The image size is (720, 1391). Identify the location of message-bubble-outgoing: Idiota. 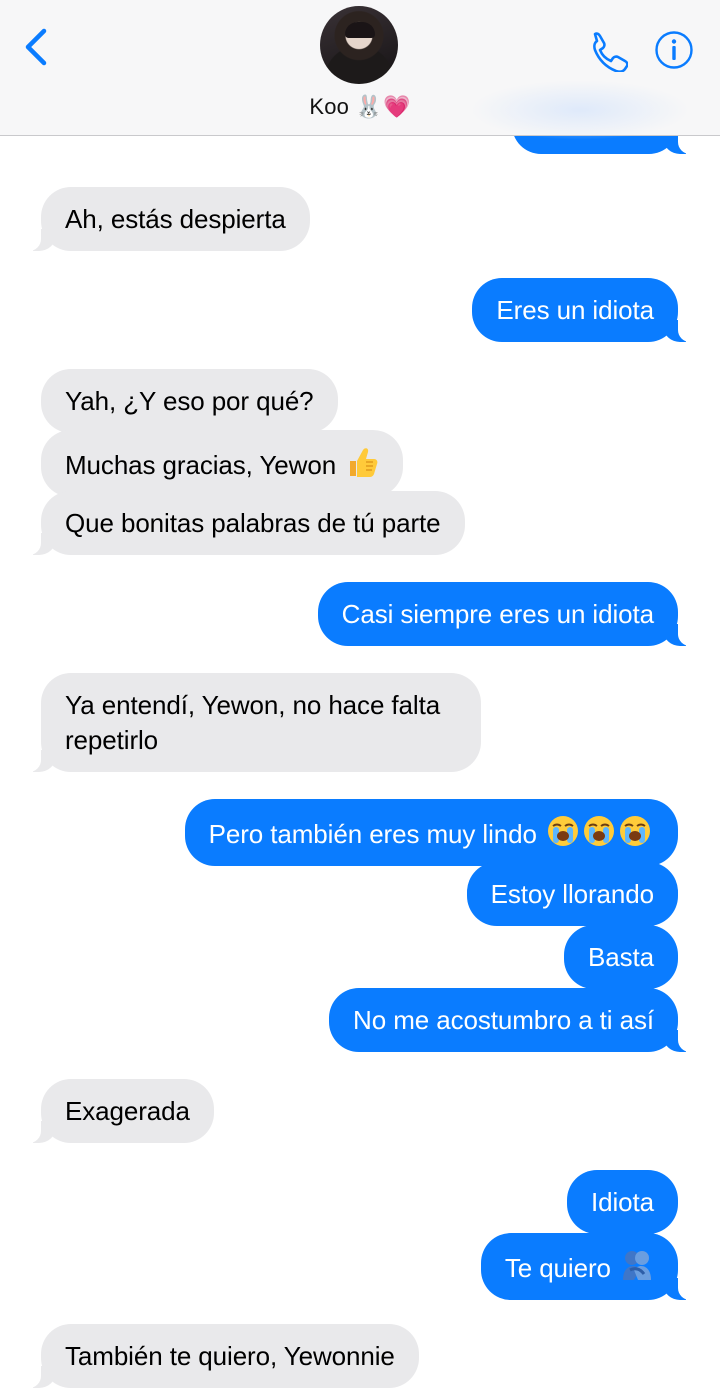
(622, 1202).